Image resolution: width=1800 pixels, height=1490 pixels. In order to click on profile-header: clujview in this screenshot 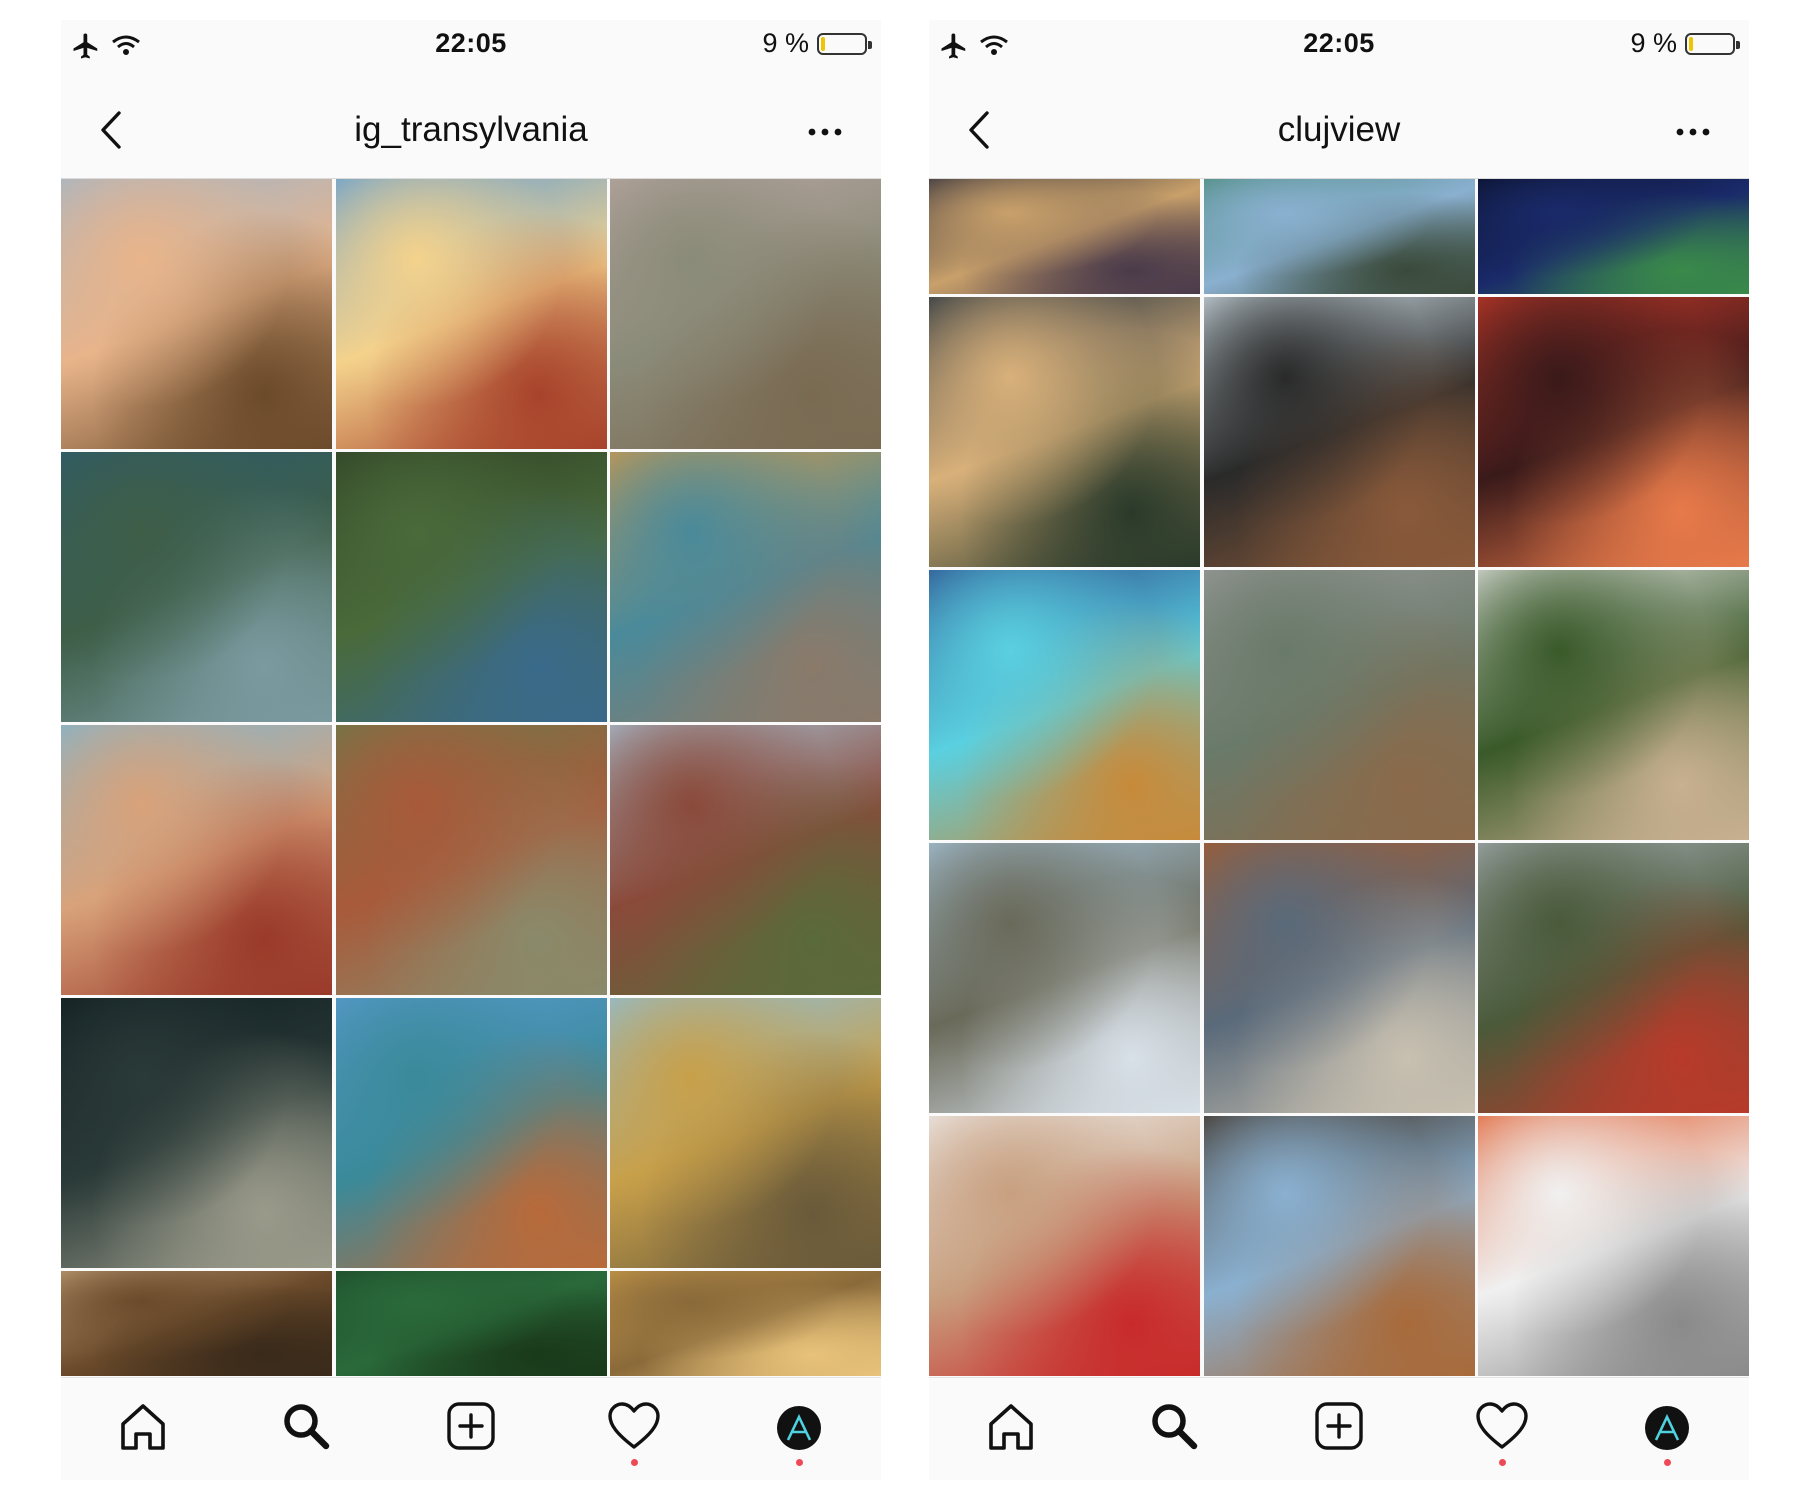, I will do `click(1339, 132)`.